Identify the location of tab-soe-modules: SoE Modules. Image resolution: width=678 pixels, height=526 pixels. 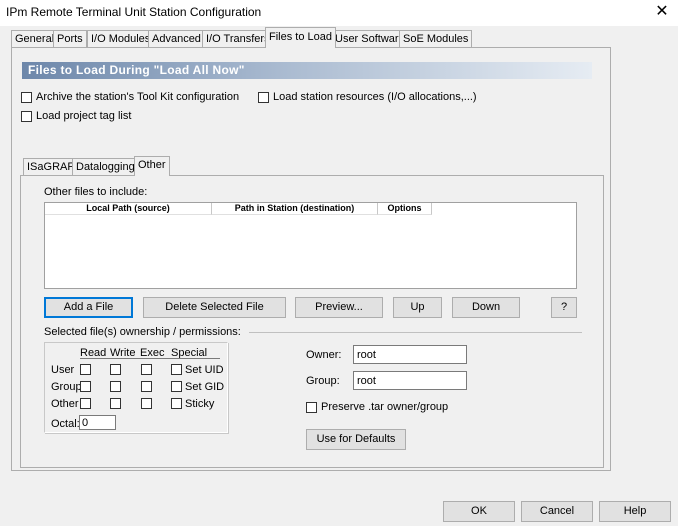
(436, 38).